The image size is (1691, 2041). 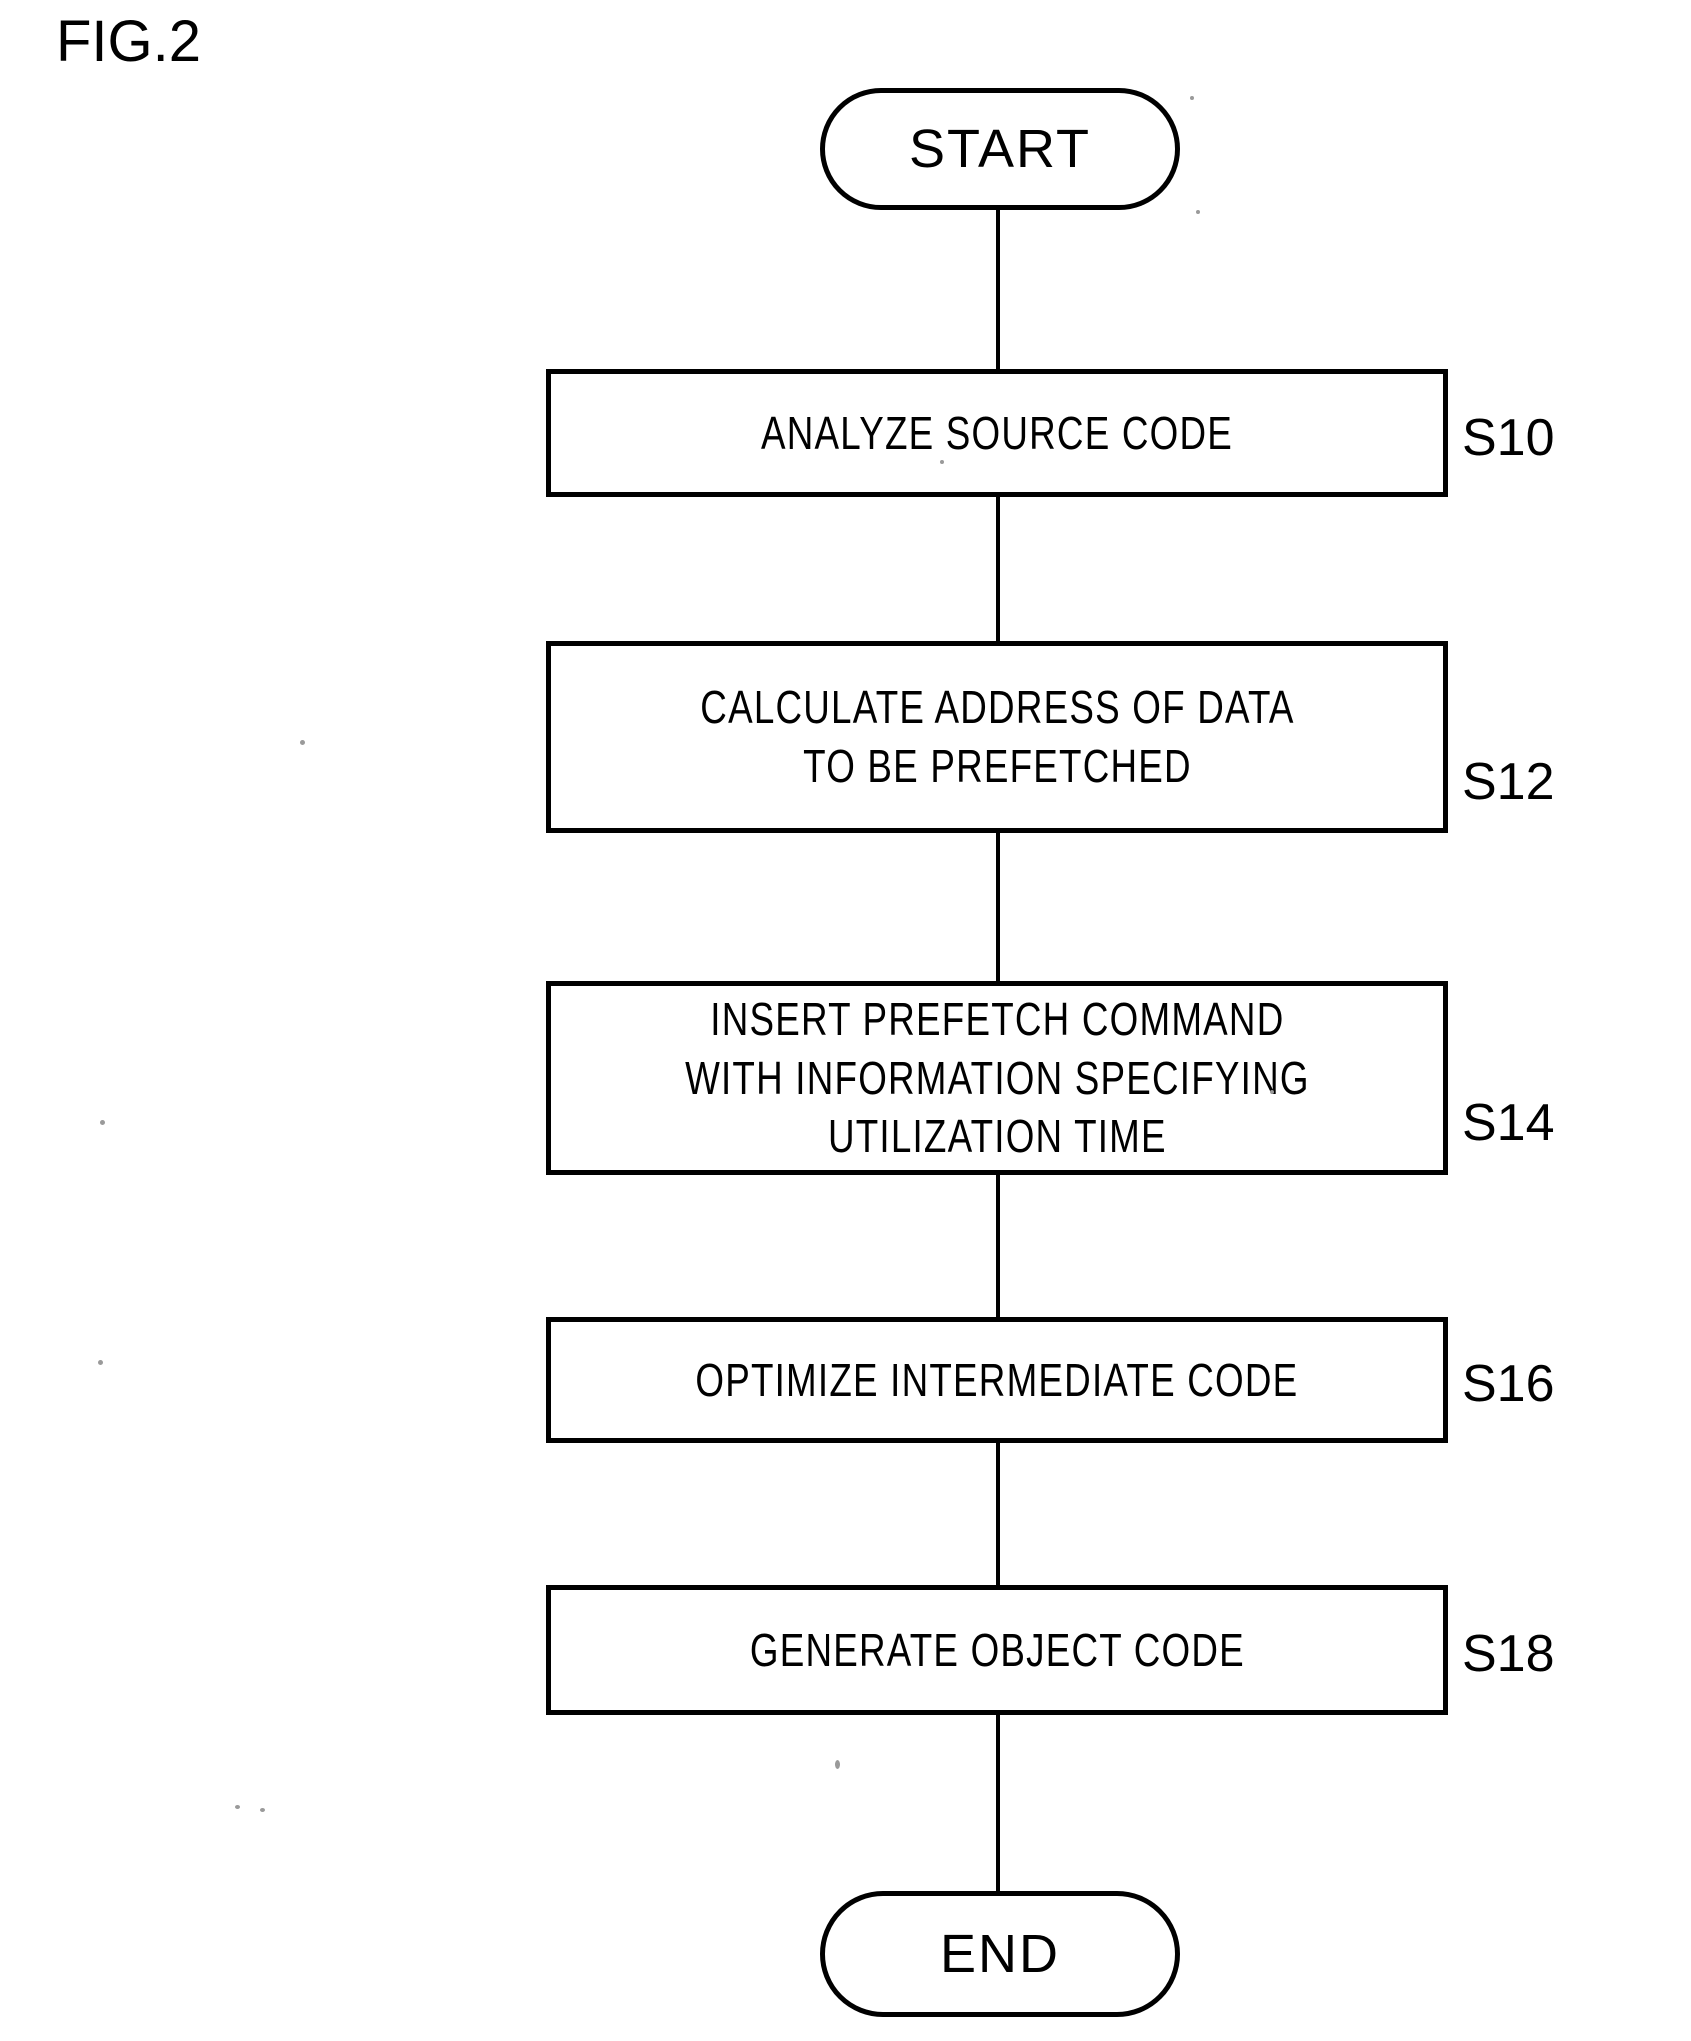 What do you see at coordinates (997, 707) in the screenshot?
I see `flow-node-s12-line-1: CALCULATE ADDRESS OF DATA` at bounding box center [997, 707].